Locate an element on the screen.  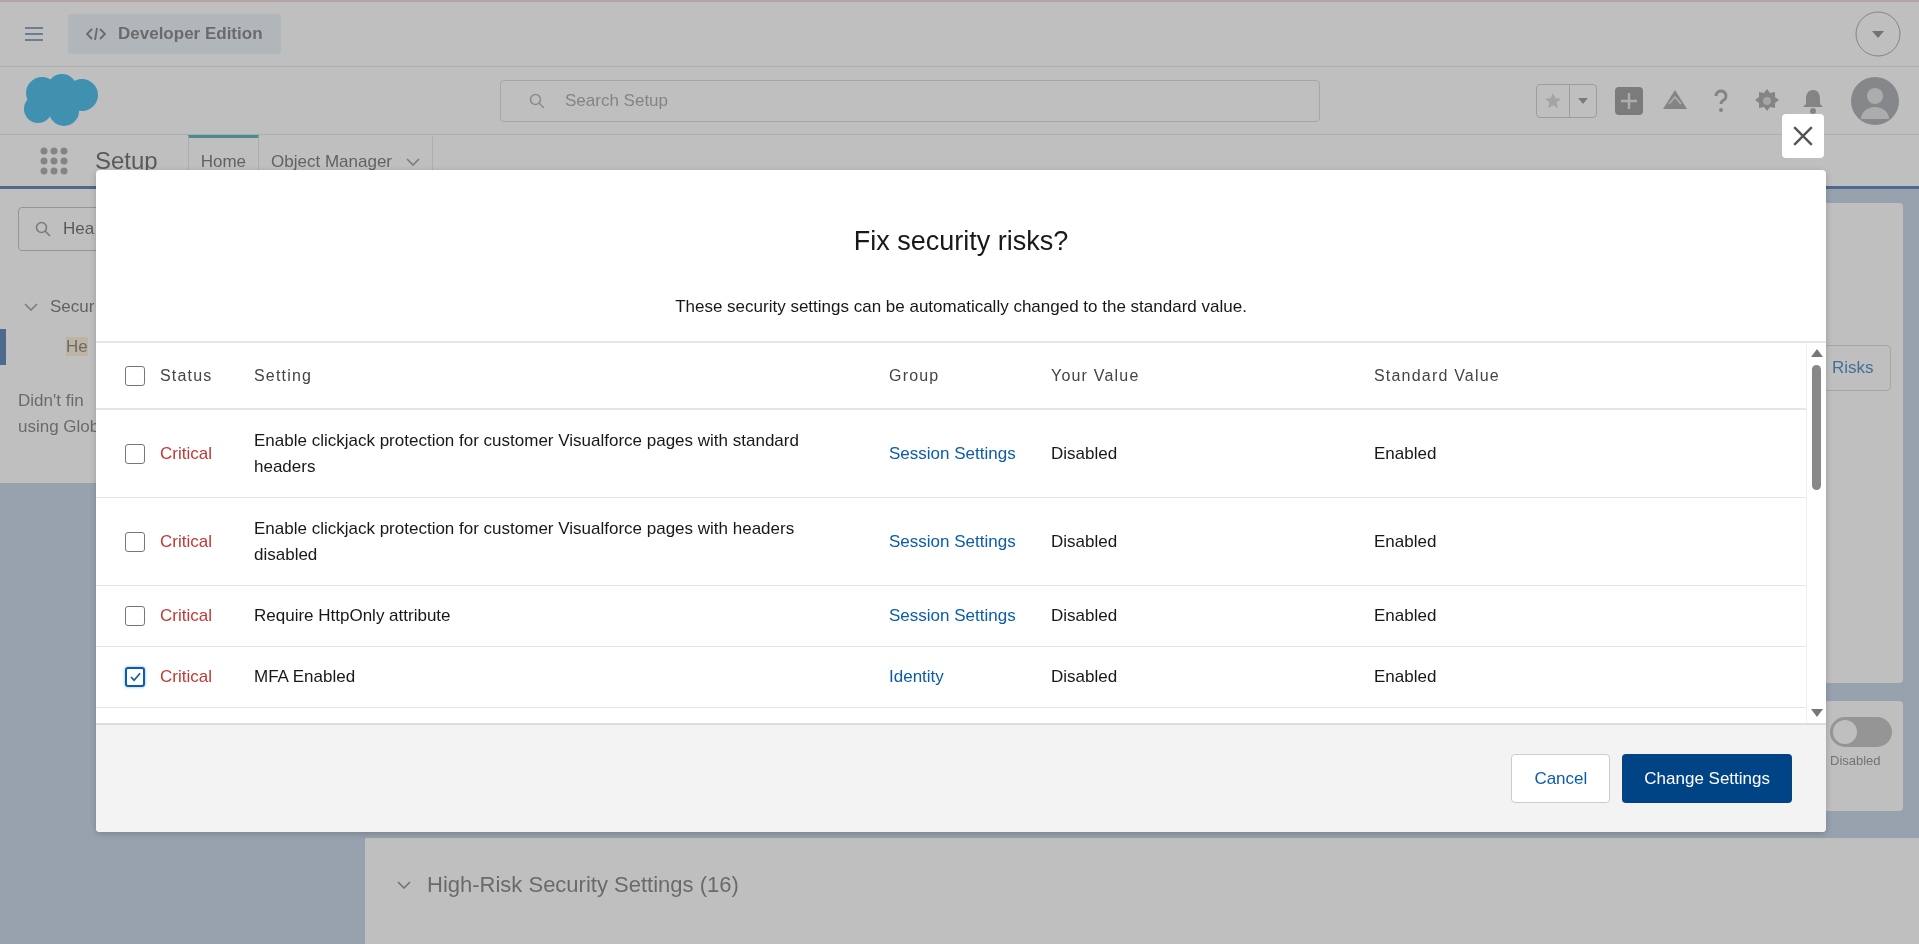
group-link: Identity is located at coordinates (916, 676).